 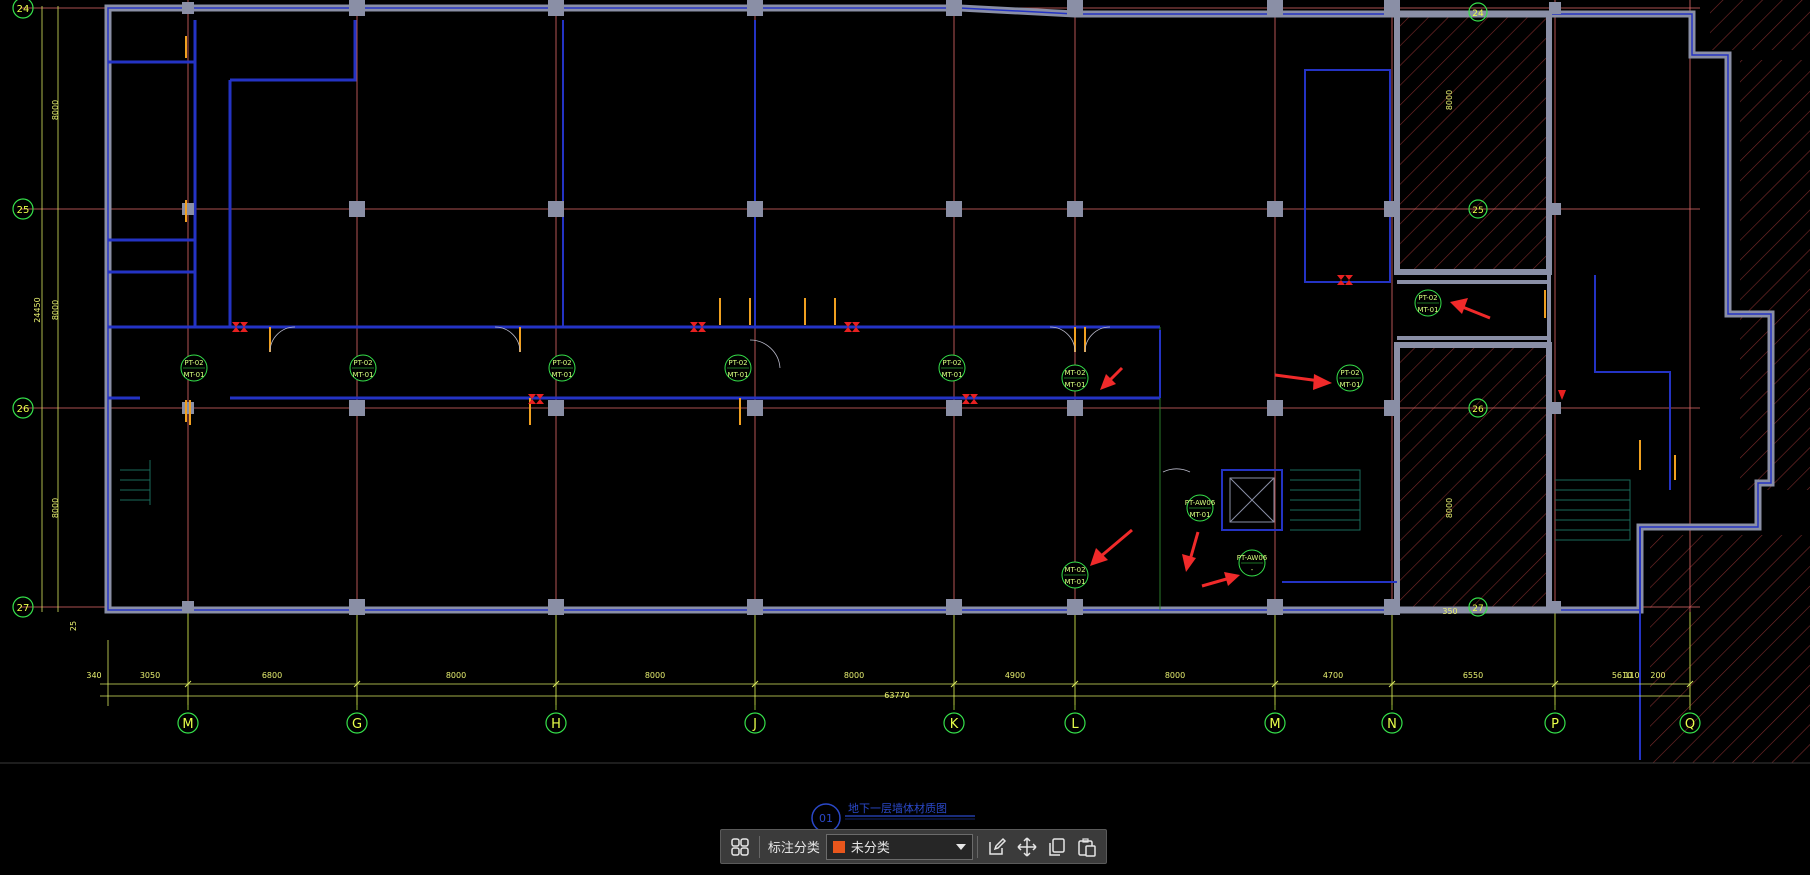 I want to click on category-select-value: 未分类, so click(x=870, y=848).